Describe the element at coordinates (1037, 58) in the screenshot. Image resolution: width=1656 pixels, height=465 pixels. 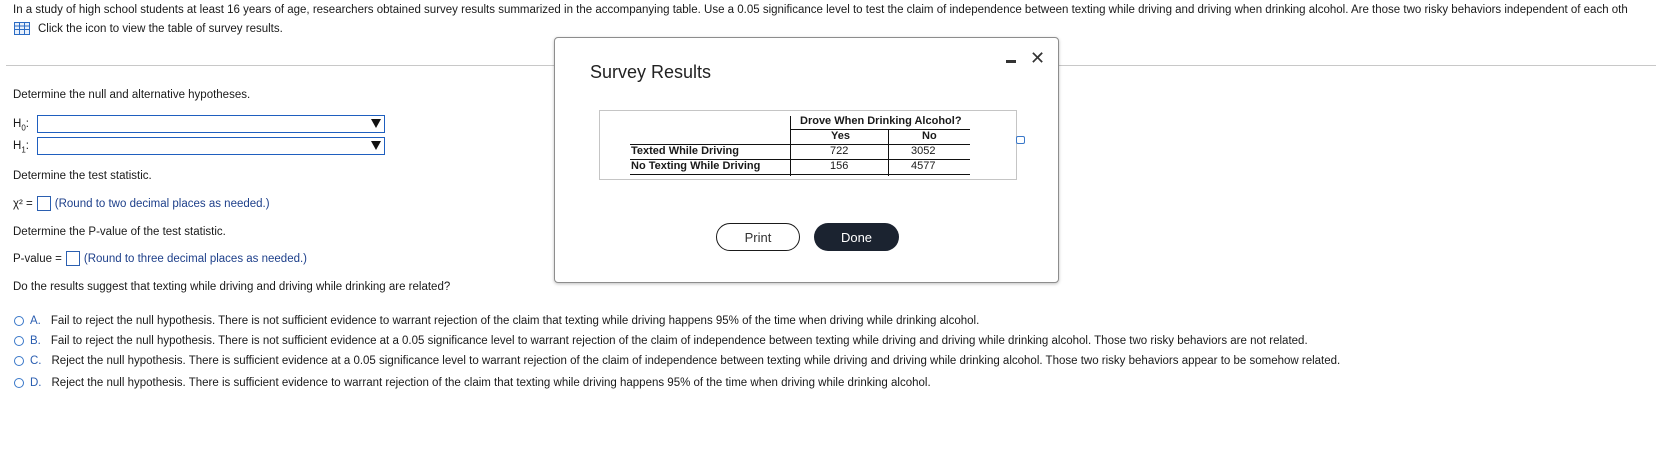
I see `close-icon: ✕` at that location.